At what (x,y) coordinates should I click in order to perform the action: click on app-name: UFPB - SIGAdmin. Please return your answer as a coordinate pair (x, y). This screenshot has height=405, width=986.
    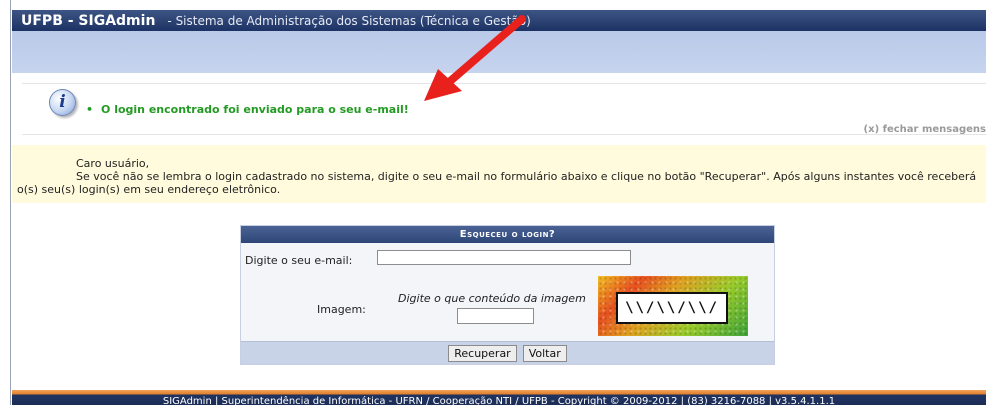
    Looking at the image, I should click on (88, 20).